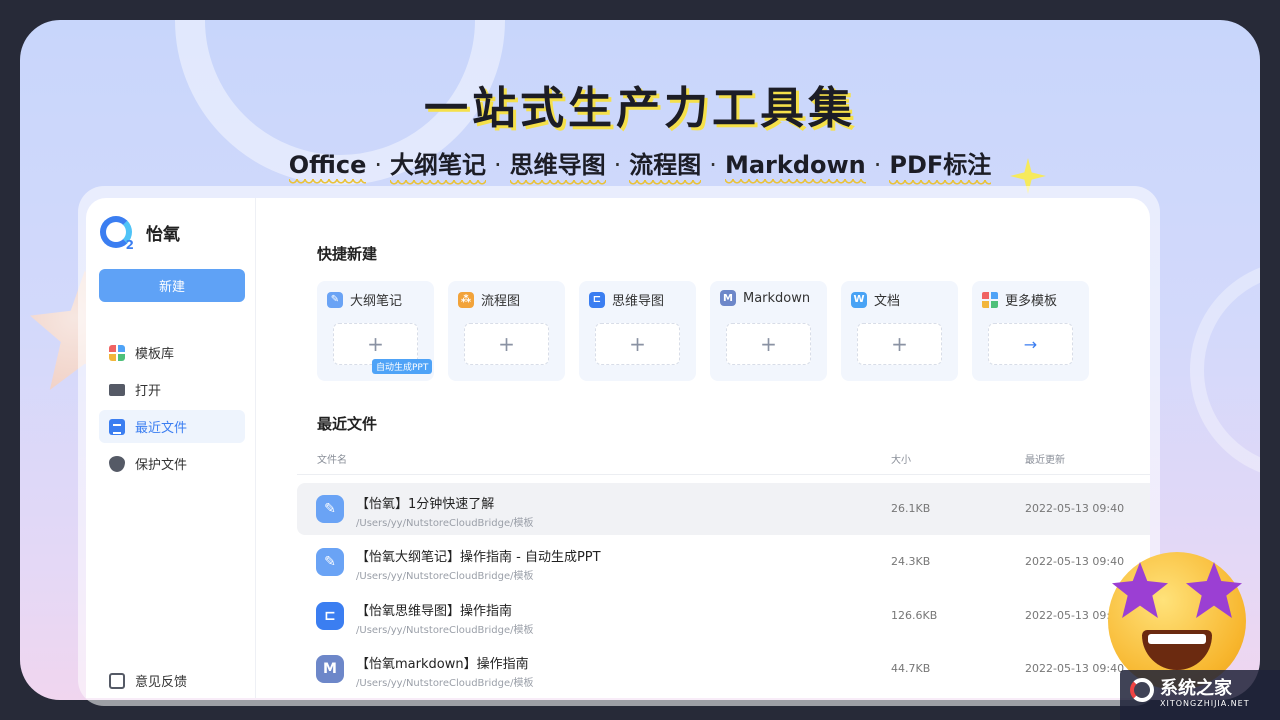 The height and width of the screenshot is (720, 1280). I want to click on card-mindmap: ⊏ 思维导图 +, so click(637, 331).